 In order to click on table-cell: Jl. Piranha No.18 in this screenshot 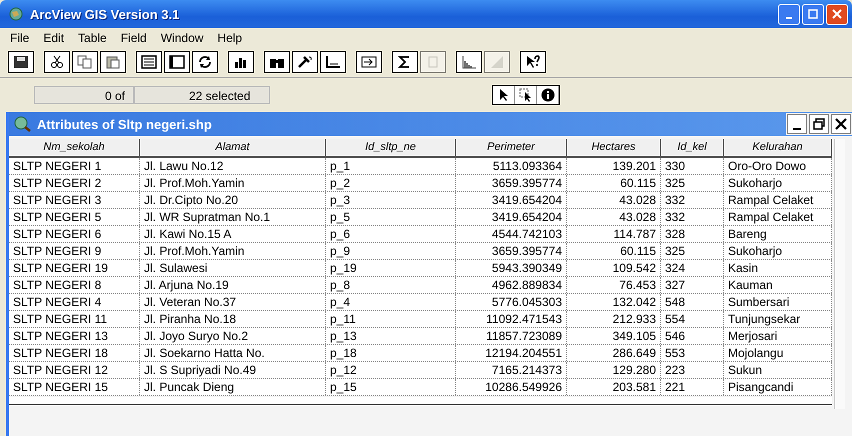, I will do `click(233, 319)`.